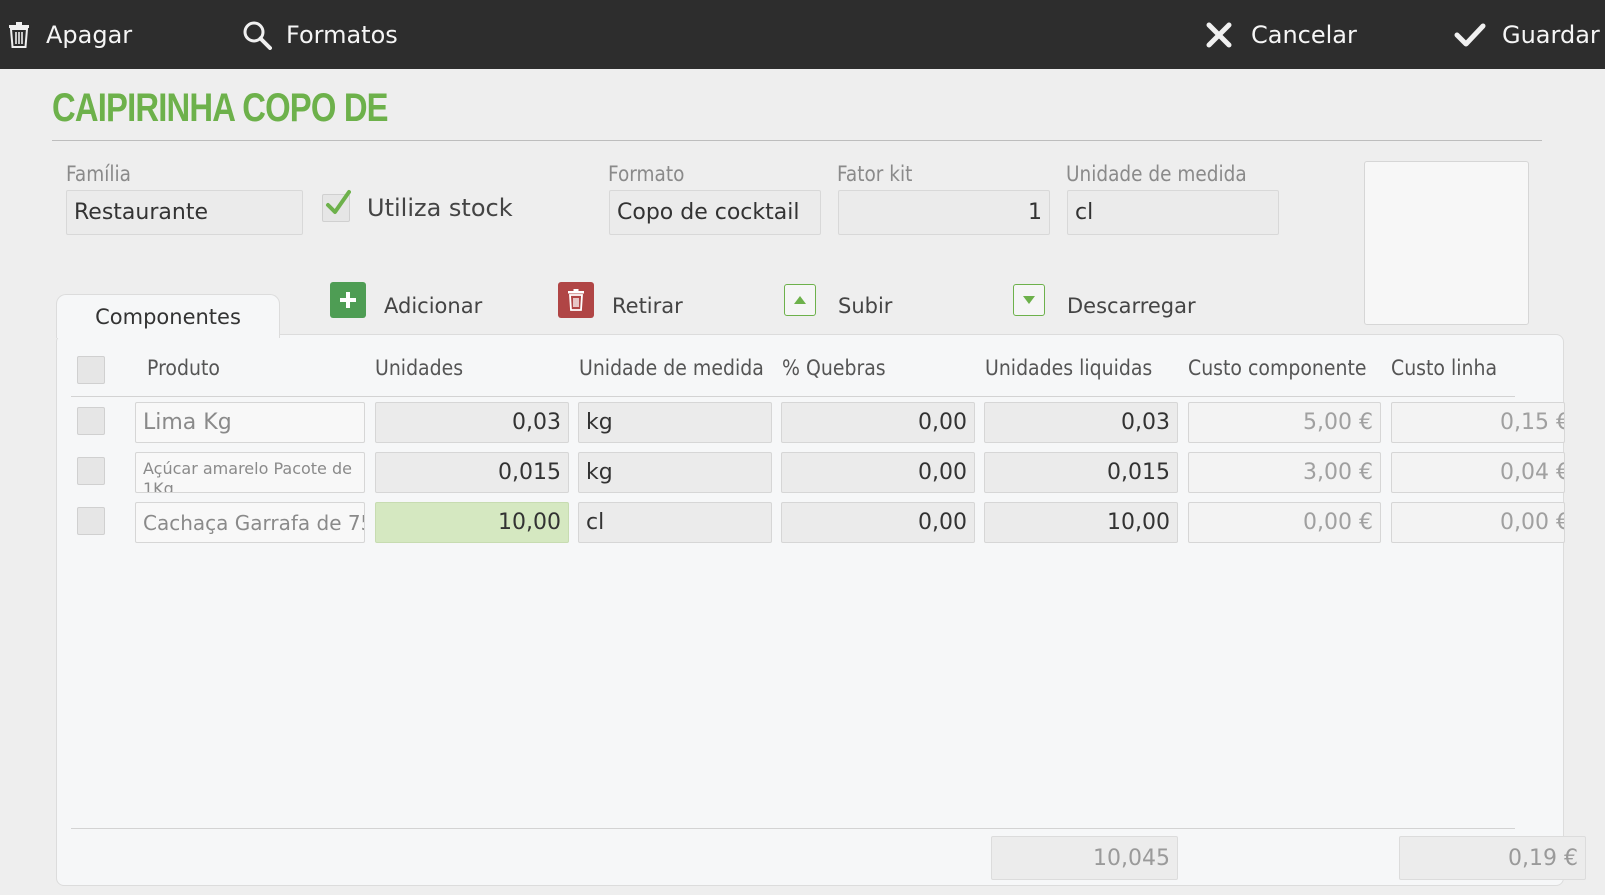  What do you see at coordinates (1081, 472) in the screenshot?
I see `net-units-cell: 0,015` at bounding box center [1081, 472].